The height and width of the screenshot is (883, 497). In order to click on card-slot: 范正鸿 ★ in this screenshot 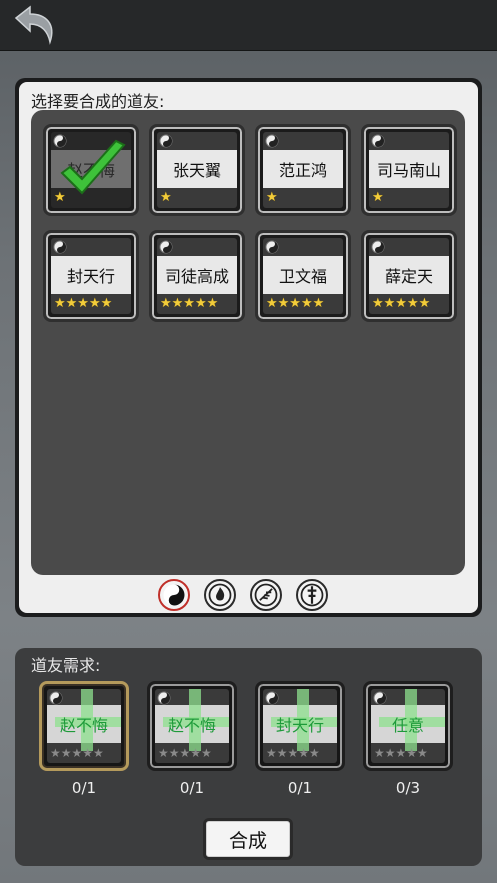, I will do `click(303, 170)`.